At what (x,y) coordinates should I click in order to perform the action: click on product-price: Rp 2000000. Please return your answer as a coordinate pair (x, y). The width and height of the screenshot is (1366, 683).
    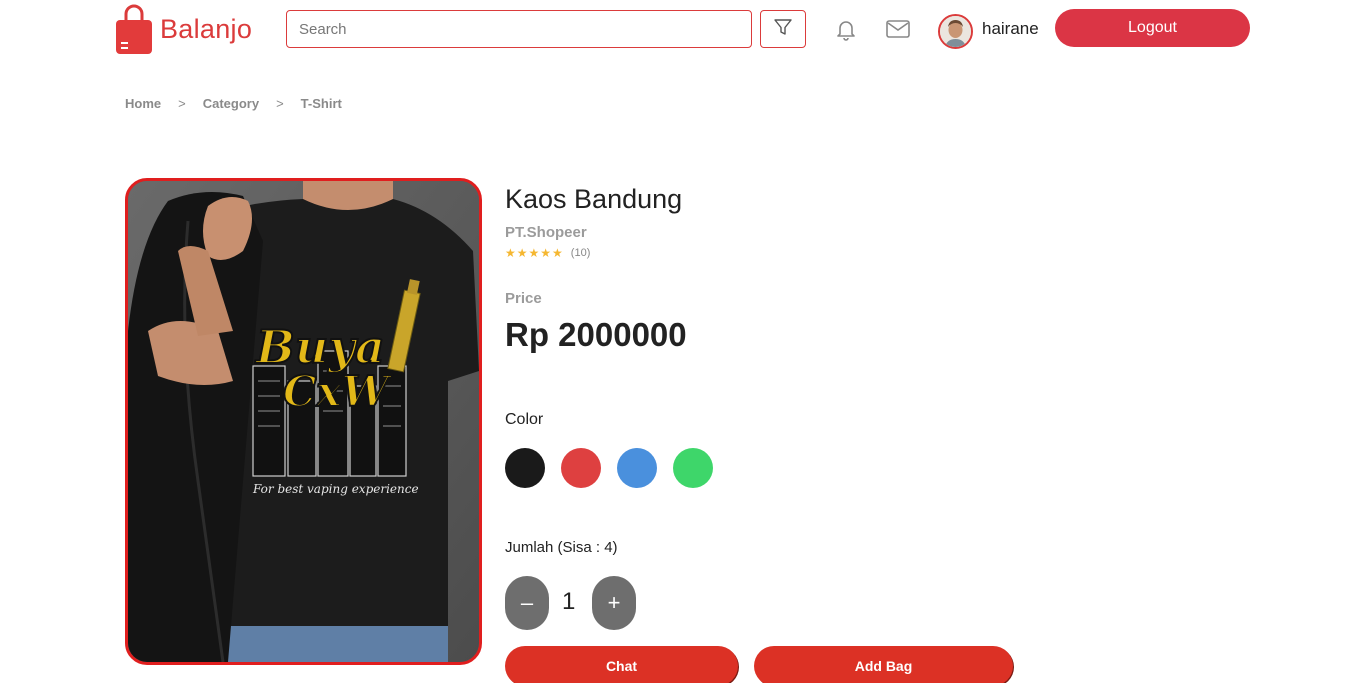
    Looking at the image, I should click on (596, 334).